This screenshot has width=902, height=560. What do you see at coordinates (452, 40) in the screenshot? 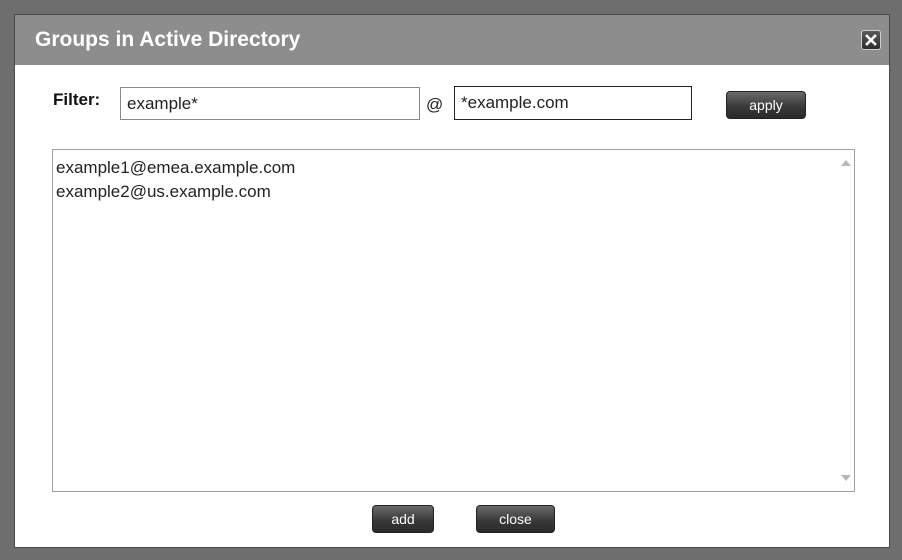
I see `dialog-titlebar: Groups in Active Directory` at bounding box center [452, 40].